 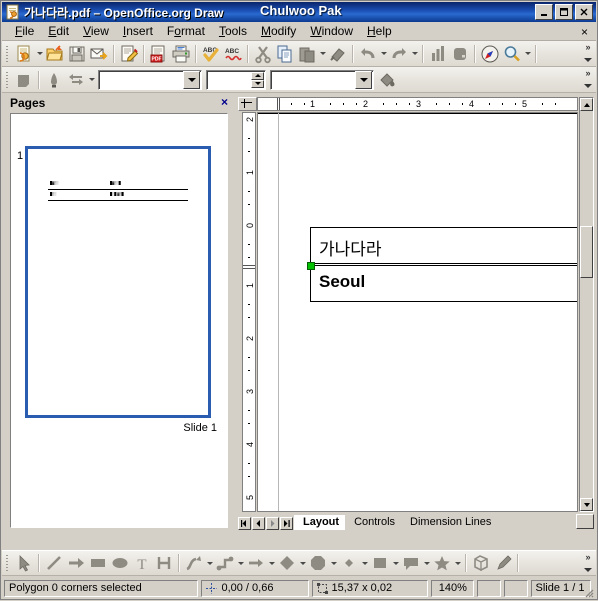 What do you see at coordinates (257, 75) in the screenshot?
I see `line-width-up-icon` at bounding box center [257, 75].